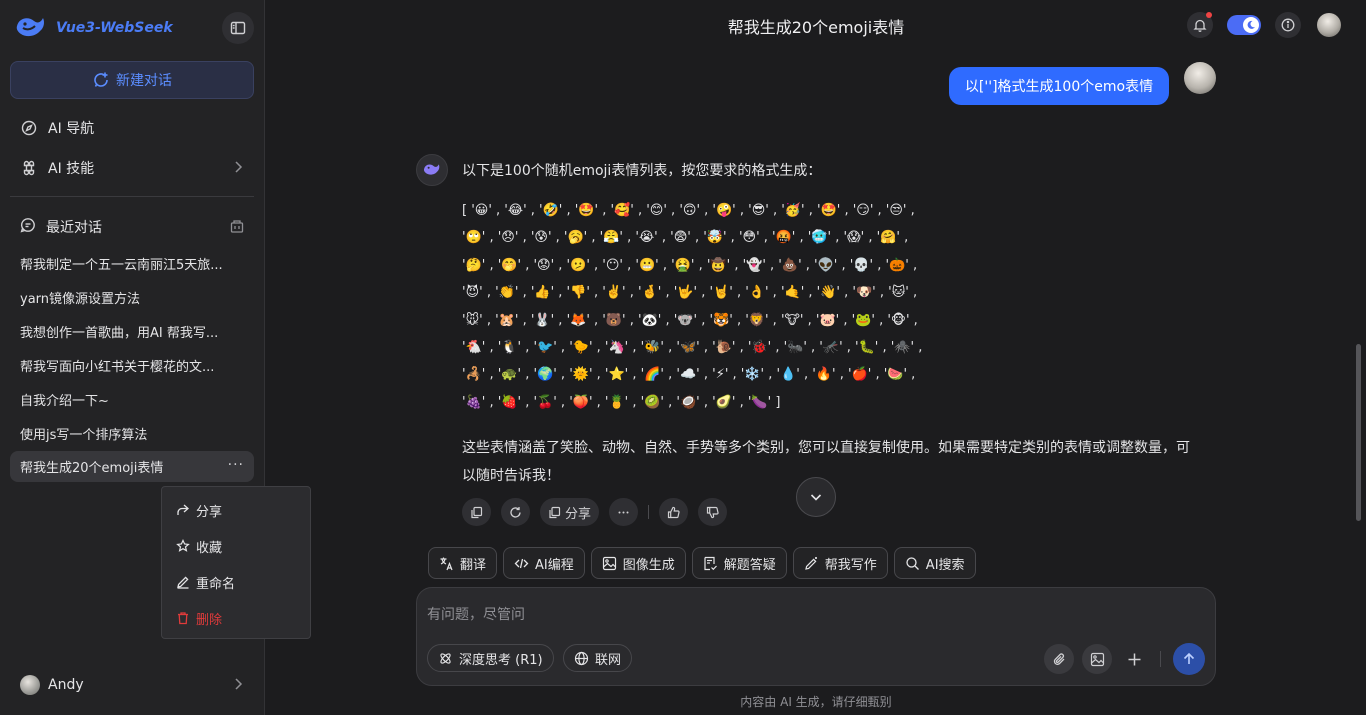 This screenshot has height=715, width=1366. I want to click on theme-knob, so click(1251, 25).